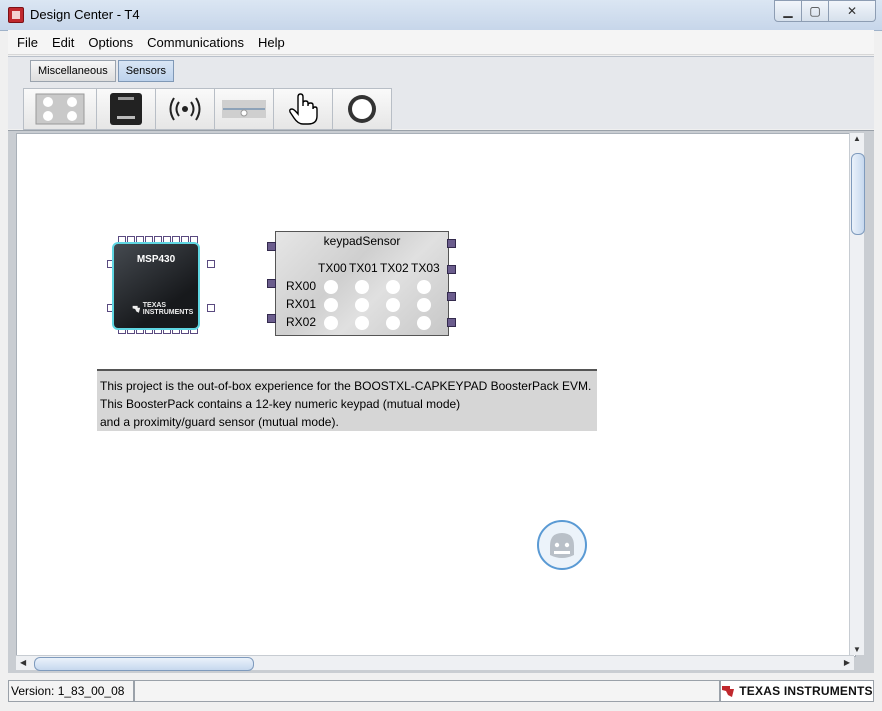  I want to click on rx-label: RX00, so click(301, 286).